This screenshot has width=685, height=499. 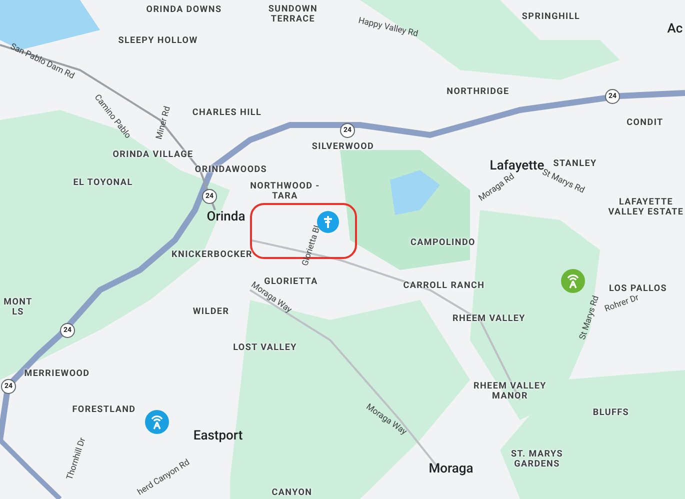 What do you see at coordinates (675, 29) in the screenshot?
I see `city-label: Ac` at bounding box center [675, 29].